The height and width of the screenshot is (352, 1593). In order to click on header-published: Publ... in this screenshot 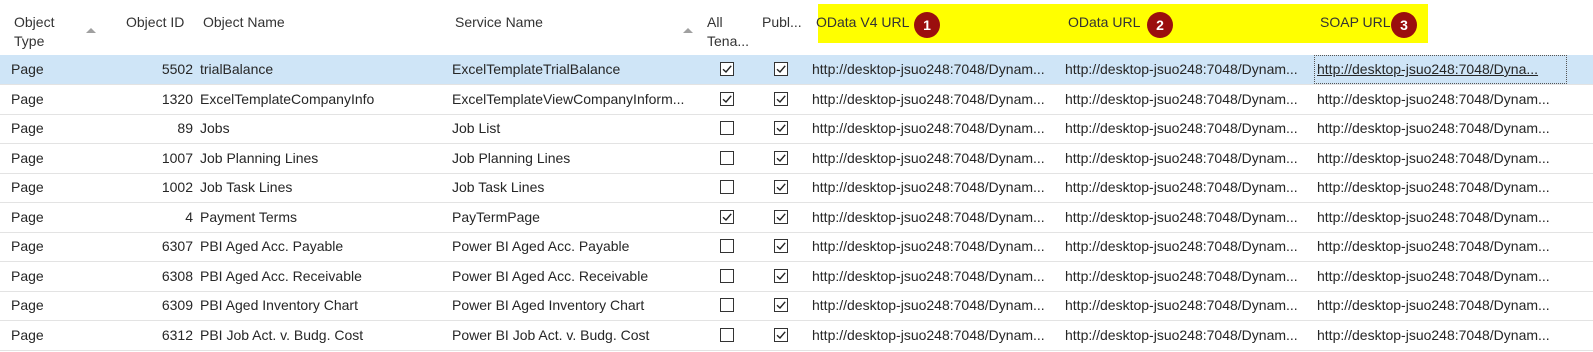, I will do `click(782, 22)`.